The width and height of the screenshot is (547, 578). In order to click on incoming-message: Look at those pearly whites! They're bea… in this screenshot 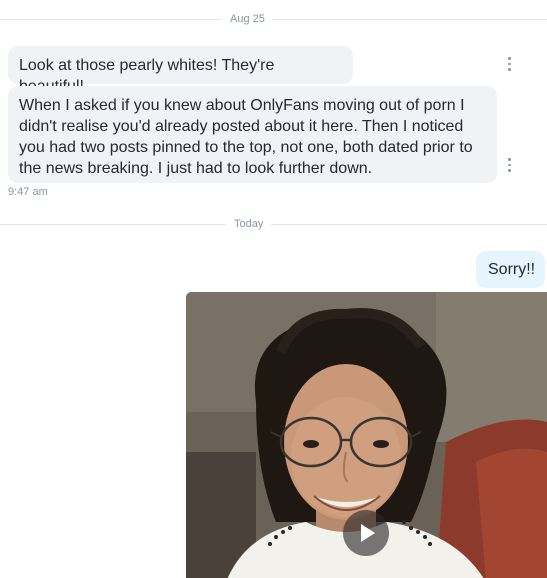, I will do `click(180, 70)`.